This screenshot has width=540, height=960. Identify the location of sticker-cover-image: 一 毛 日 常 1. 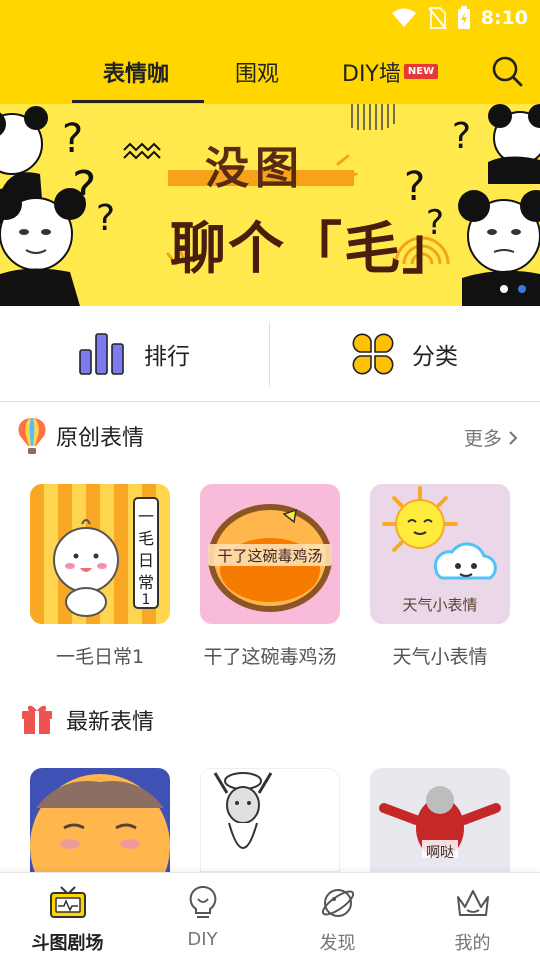
(100, 554).